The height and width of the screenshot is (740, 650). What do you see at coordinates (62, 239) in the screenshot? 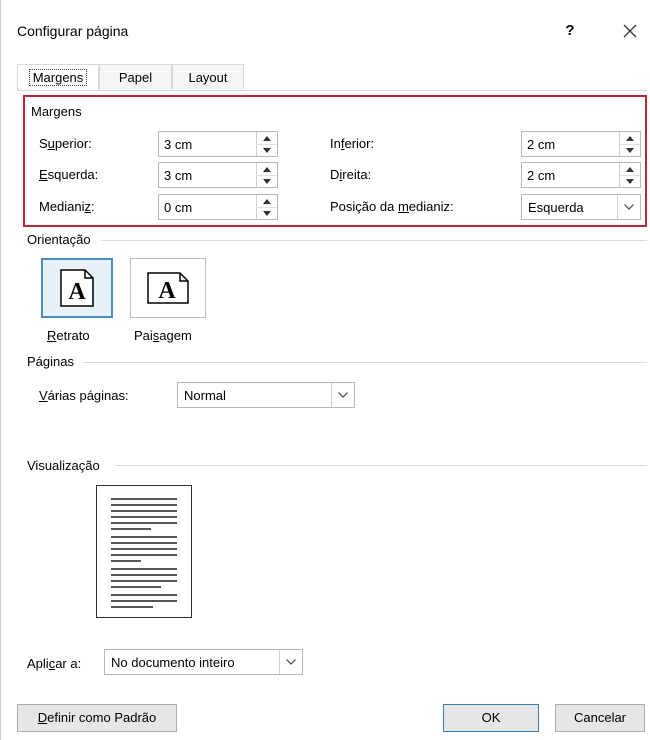
I see `section-label-orientacao: Orientação` at bounding box center [62, 239].